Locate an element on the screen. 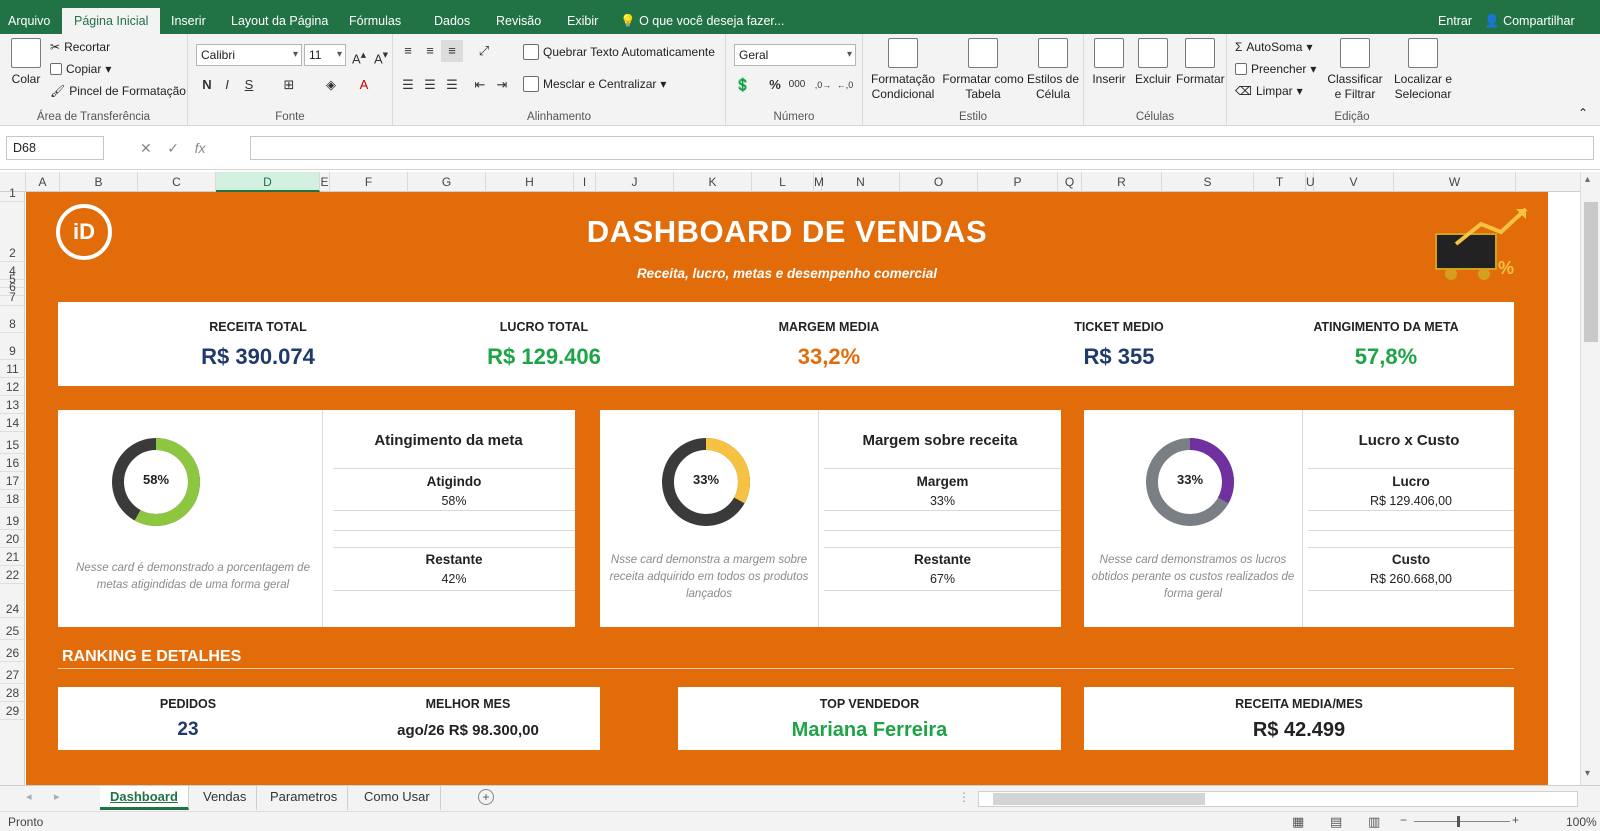 This screenshot has width=1600, height=831. enter-icon: ✓ is located at coordinates (173, 148).